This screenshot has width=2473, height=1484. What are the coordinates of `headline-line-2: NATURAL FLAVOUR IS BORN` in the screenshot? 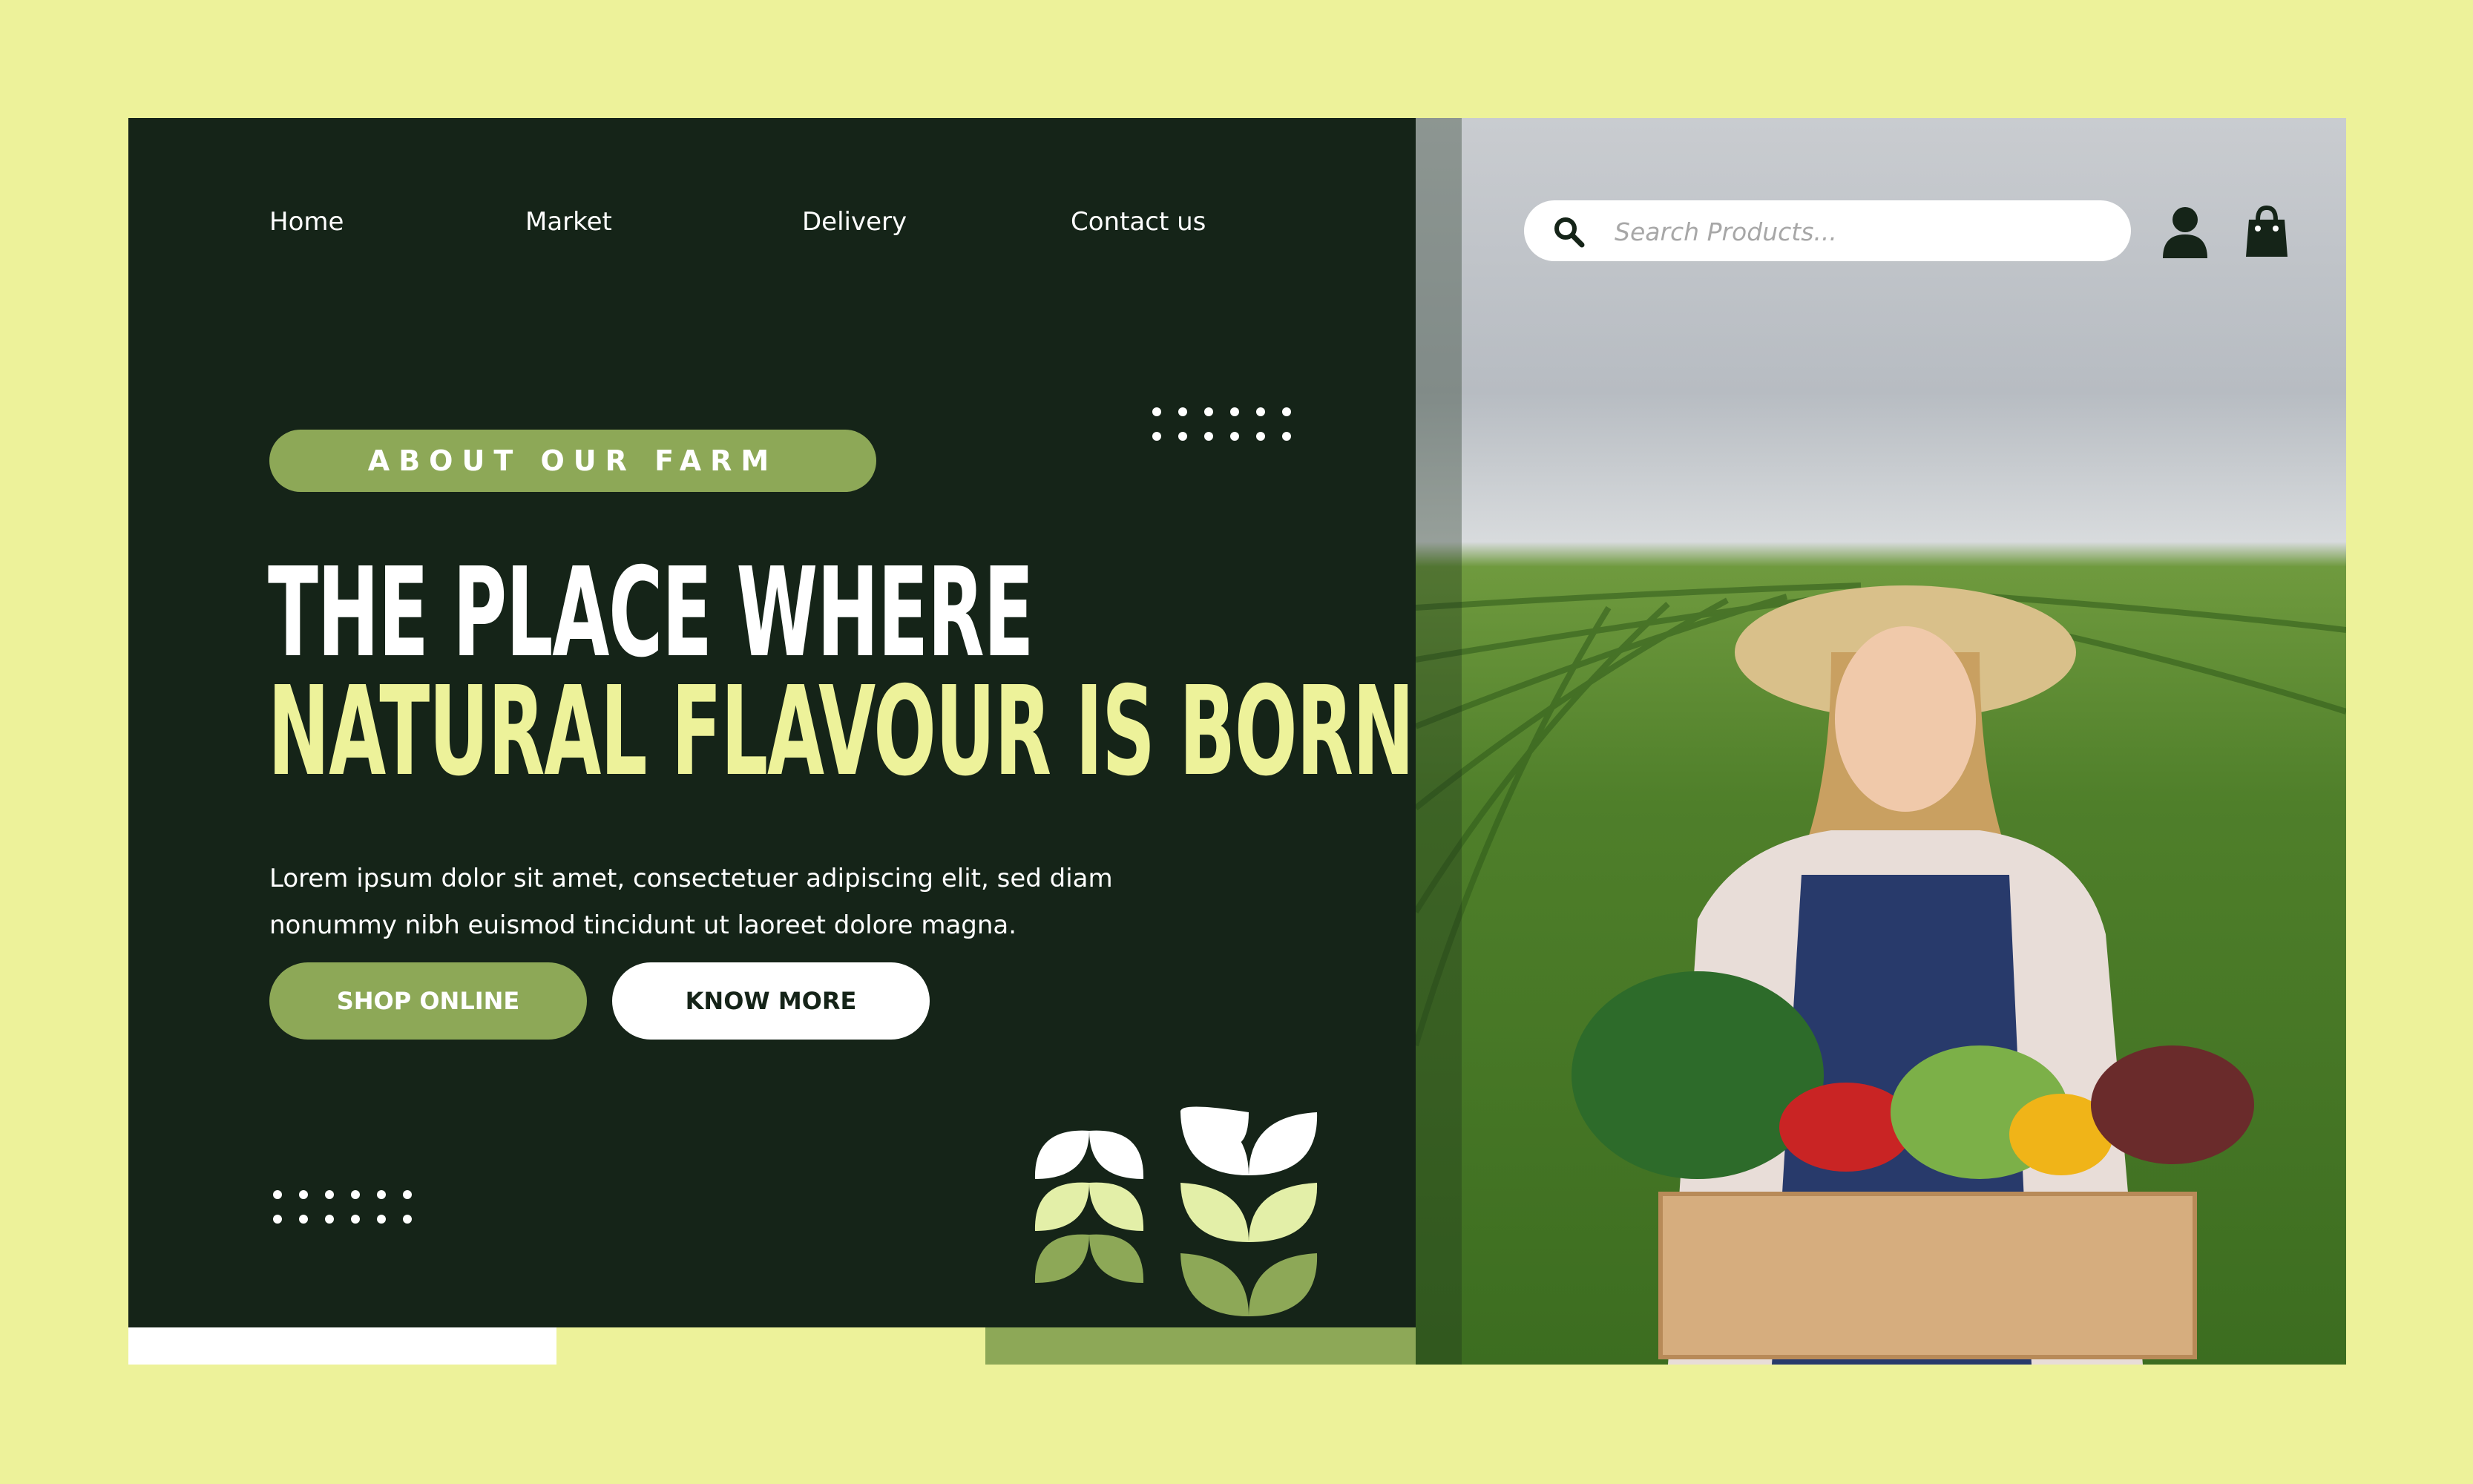 It's located at (841, 732).